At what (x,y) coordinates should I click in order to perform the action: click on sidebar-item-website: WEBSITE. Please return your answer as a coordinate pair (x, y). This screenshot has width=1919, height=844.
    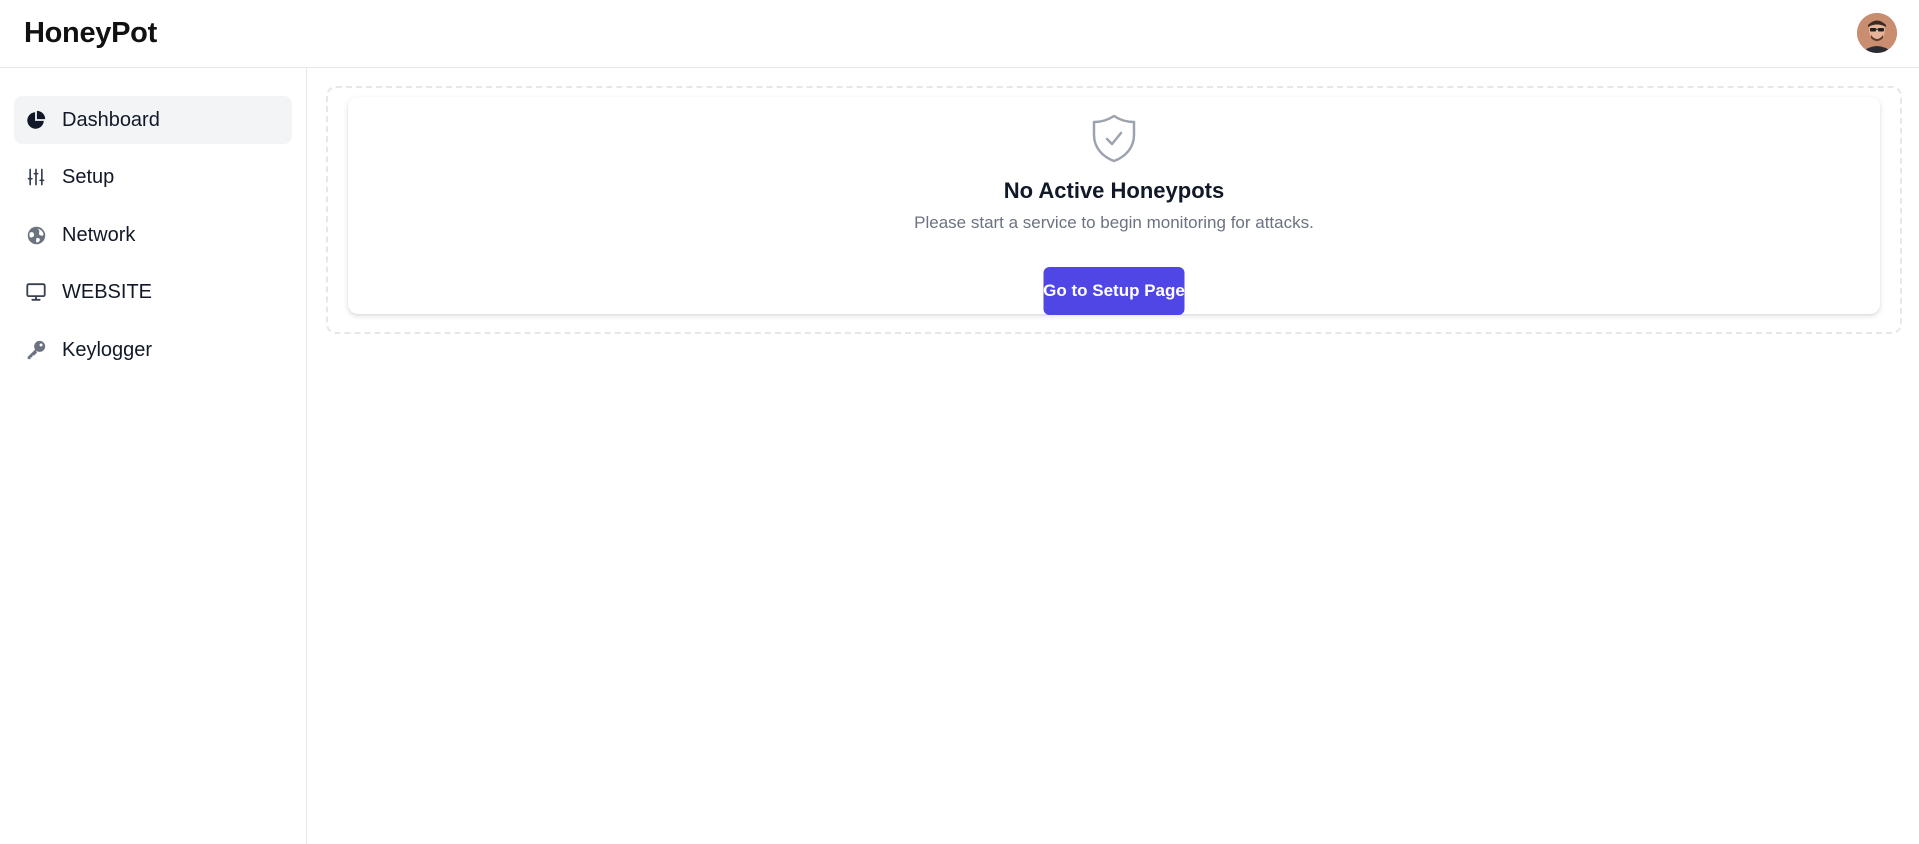
    Looking at the image, I should click on (153, 292).